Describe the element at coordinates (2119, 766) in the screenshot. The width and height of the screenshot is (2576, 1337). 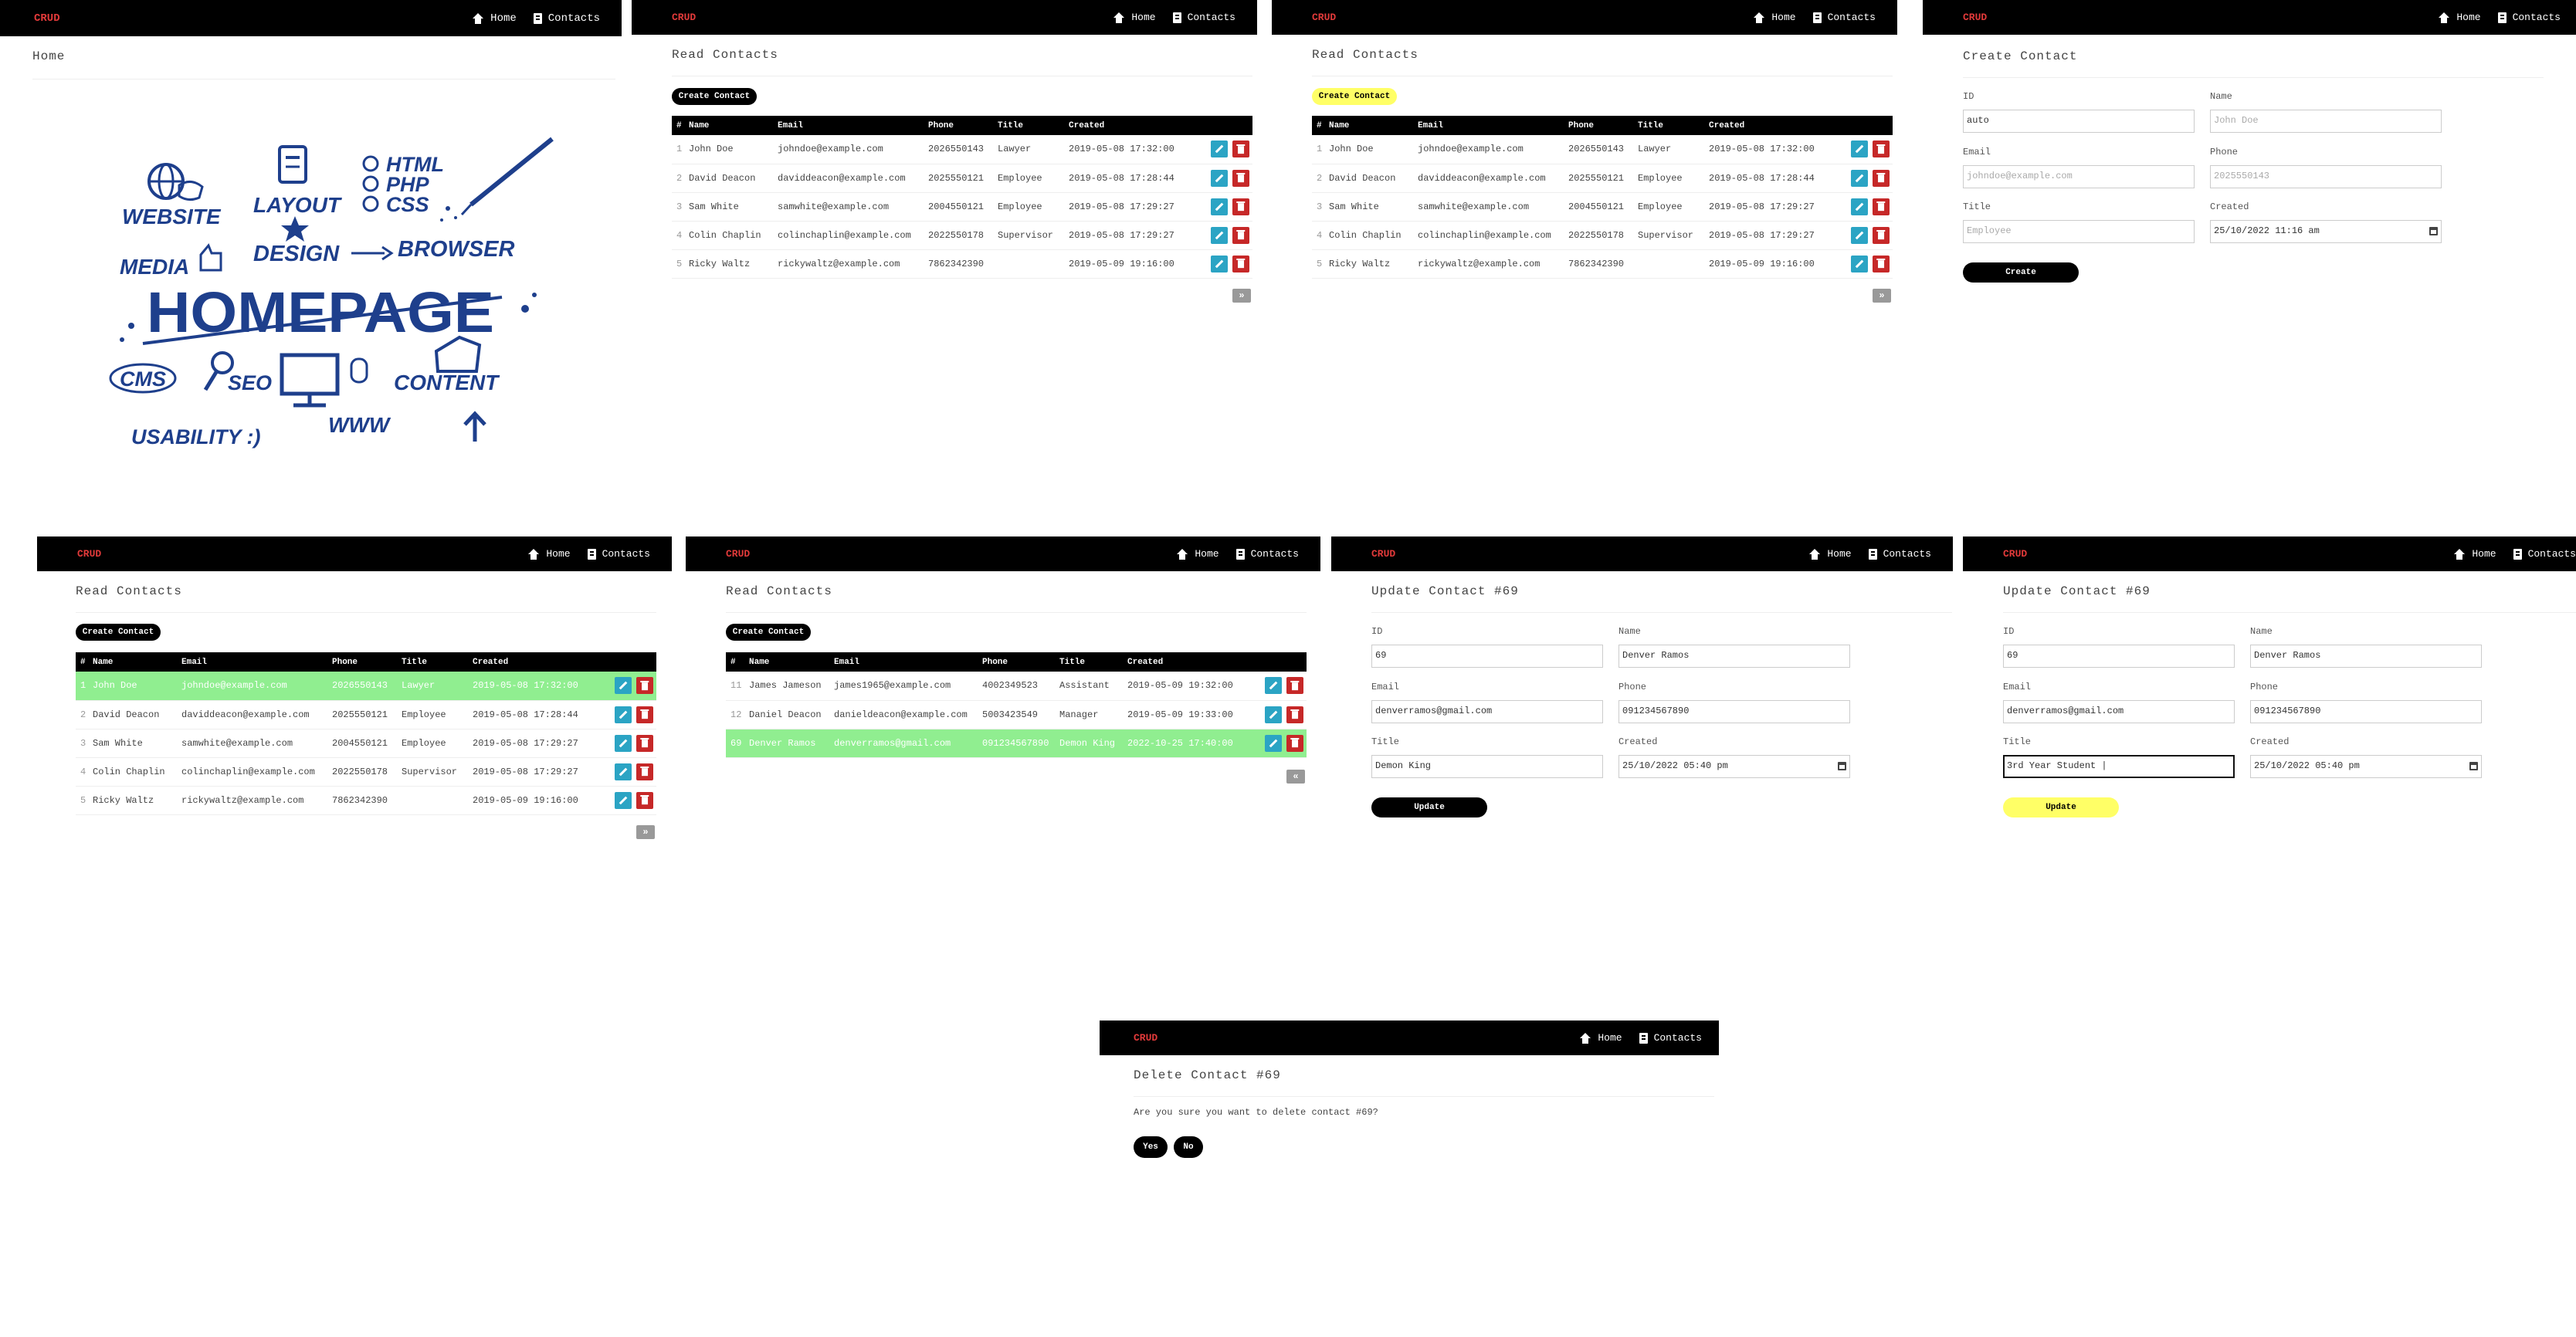
I see `title-field: 3rd Year Student |` at that location.